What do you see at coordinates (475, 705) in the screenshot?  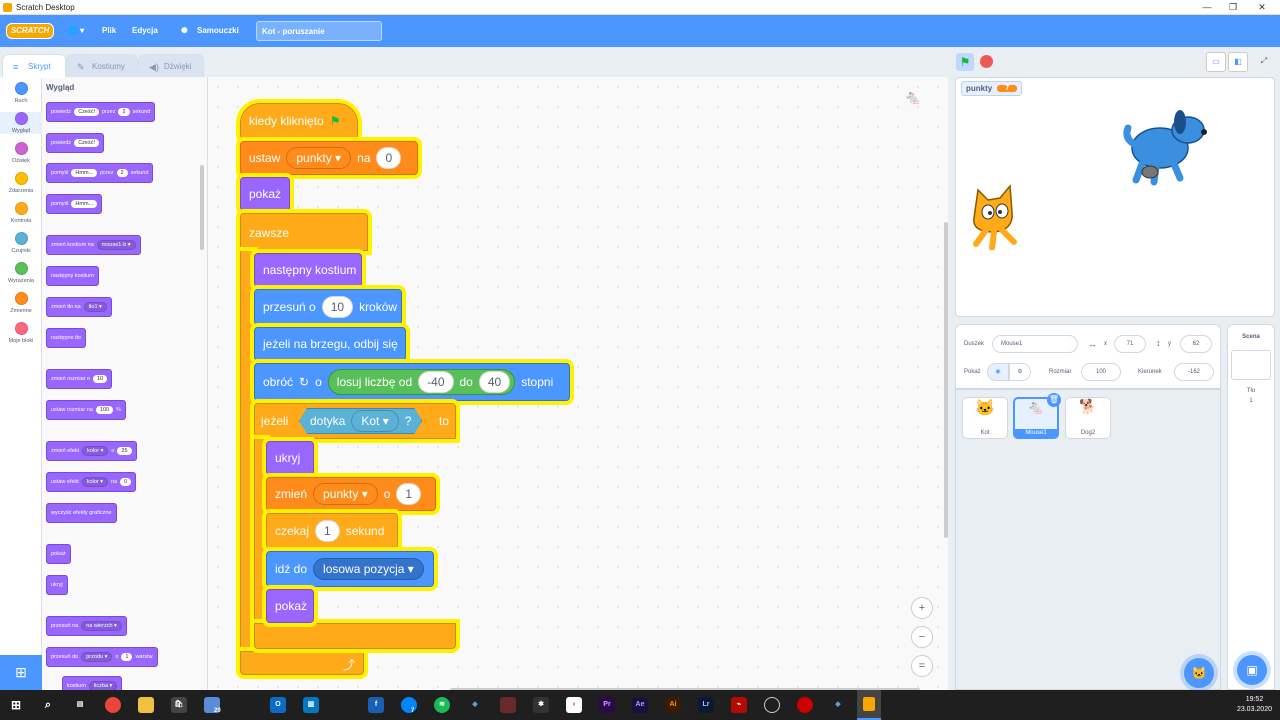 I see `app-icon-drop: ◆` at bounding box center [475, 705].